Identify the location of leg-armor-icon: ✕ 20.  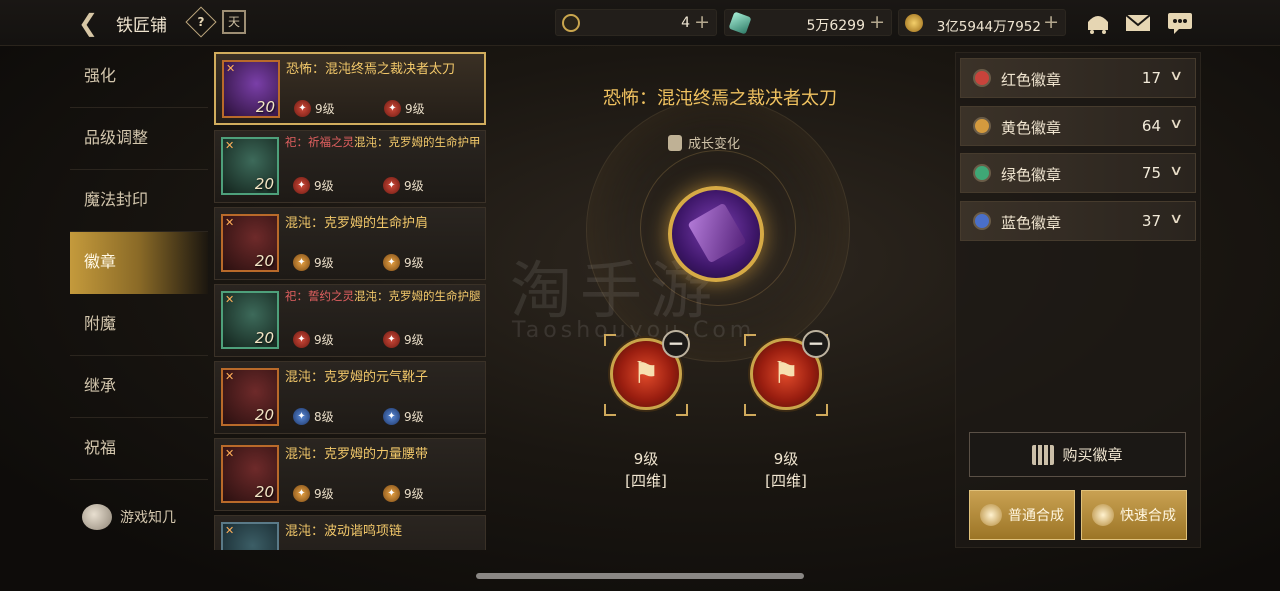
(250, 320).